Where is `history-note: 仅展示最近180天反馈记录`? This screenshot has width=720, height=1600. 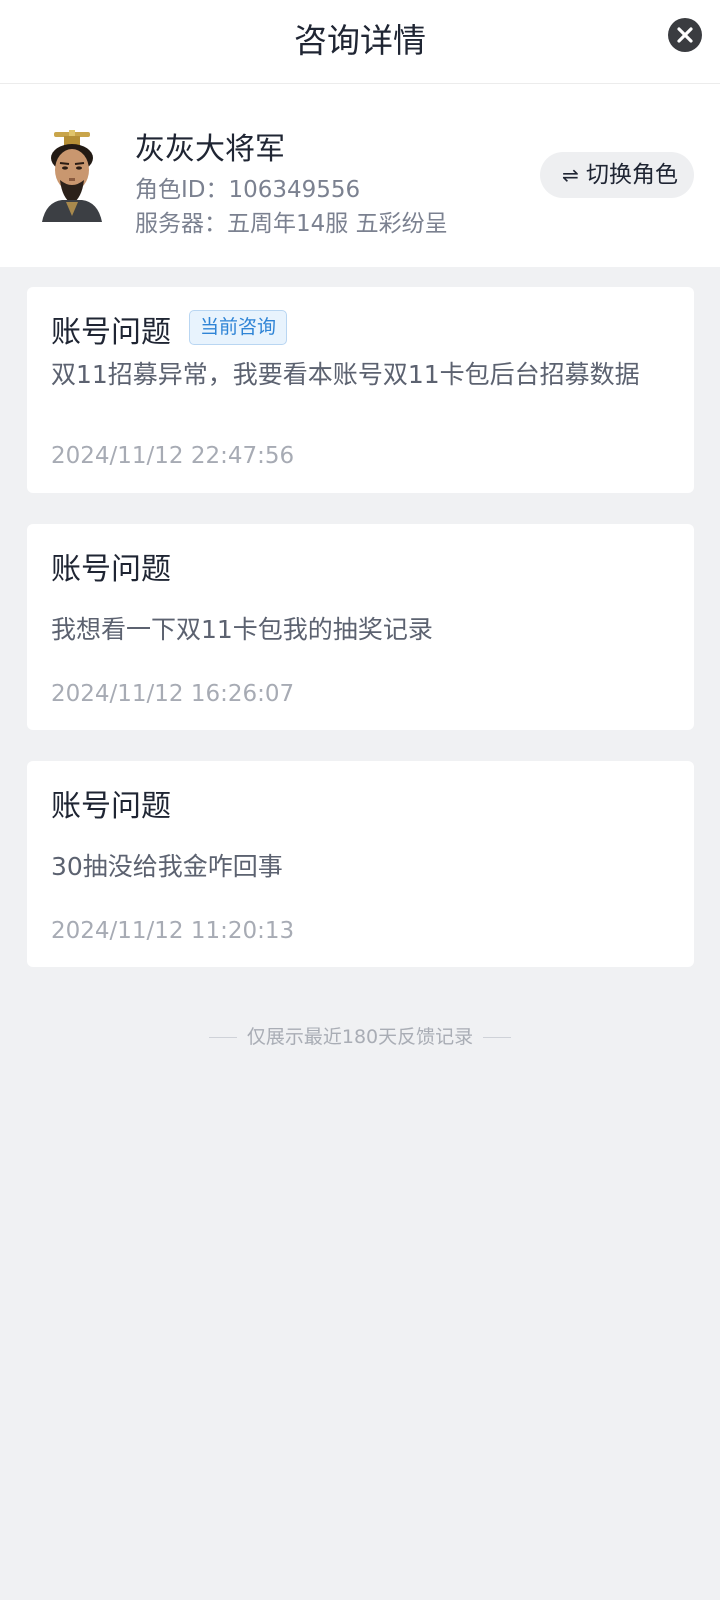 history-note: 仅展示最近180天反馈记录 is located at coordinates (360, 1035).